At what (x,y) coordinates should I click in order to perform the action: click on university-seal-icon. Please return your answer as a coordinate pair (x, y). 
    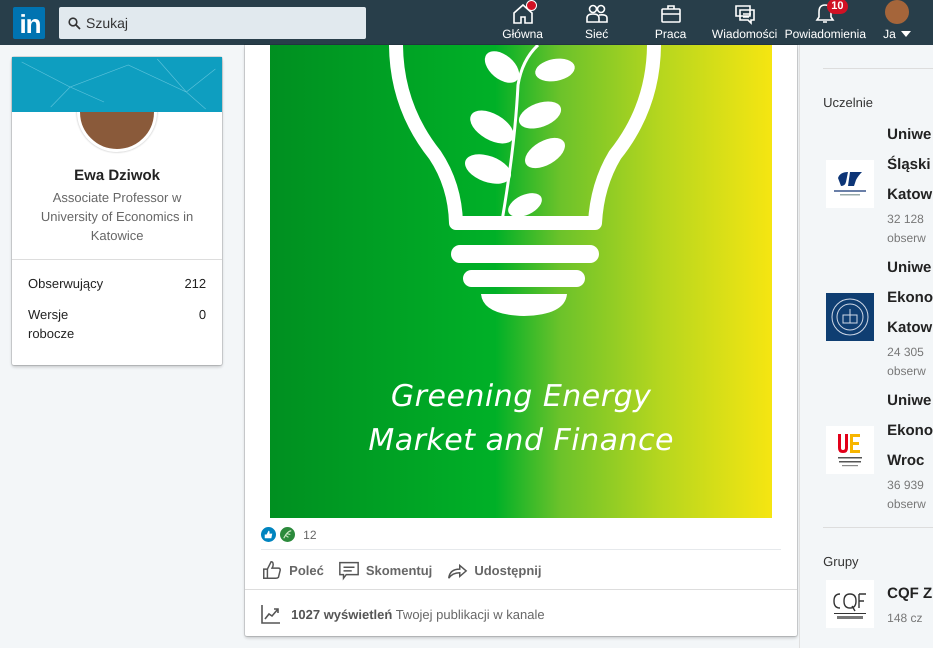
    Looking at the image, I should click on (850, 317).